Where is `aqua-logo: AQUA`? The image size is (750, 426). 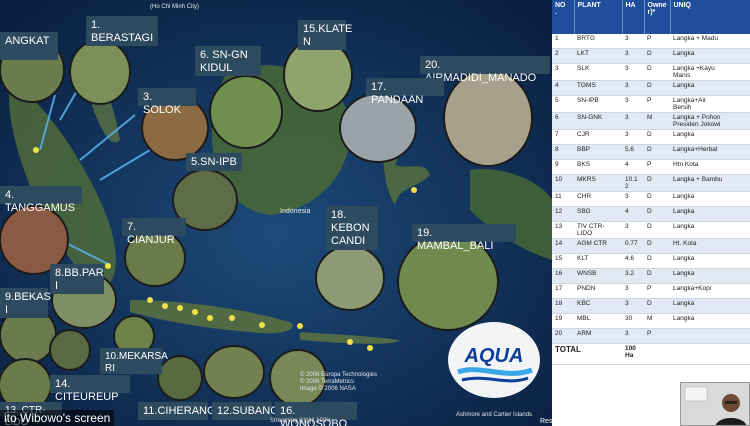 aqua-logo: AQUA is located at coordinates (494, 360).